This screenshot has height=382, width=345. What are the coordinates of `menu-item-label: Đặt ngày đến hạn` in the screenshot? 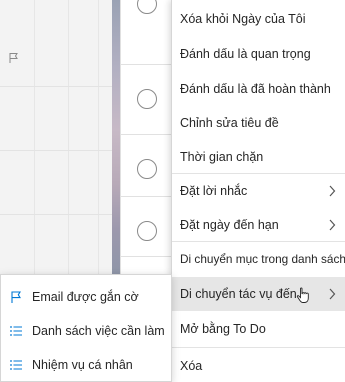 It's located at (229, 225).